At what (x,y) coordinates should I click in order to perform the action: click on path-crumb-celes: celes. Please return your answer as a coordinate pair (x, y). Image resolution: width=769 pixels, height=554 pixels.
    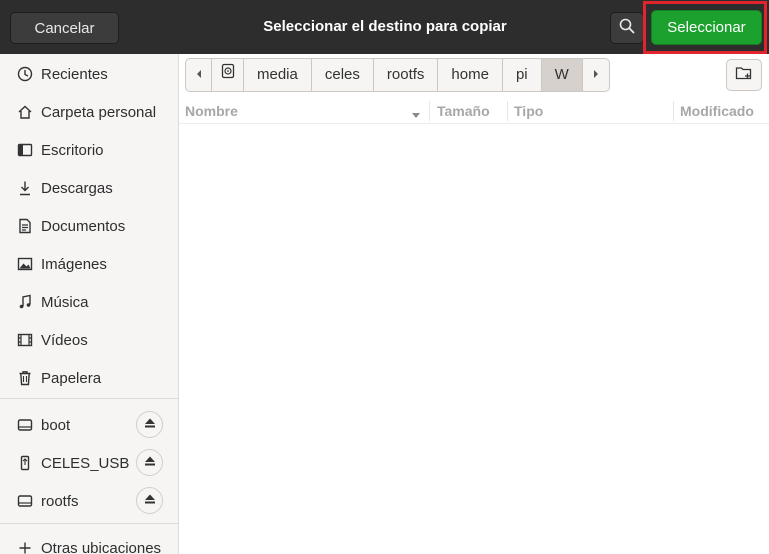
    Looking at the image, I should click on (343, 75).